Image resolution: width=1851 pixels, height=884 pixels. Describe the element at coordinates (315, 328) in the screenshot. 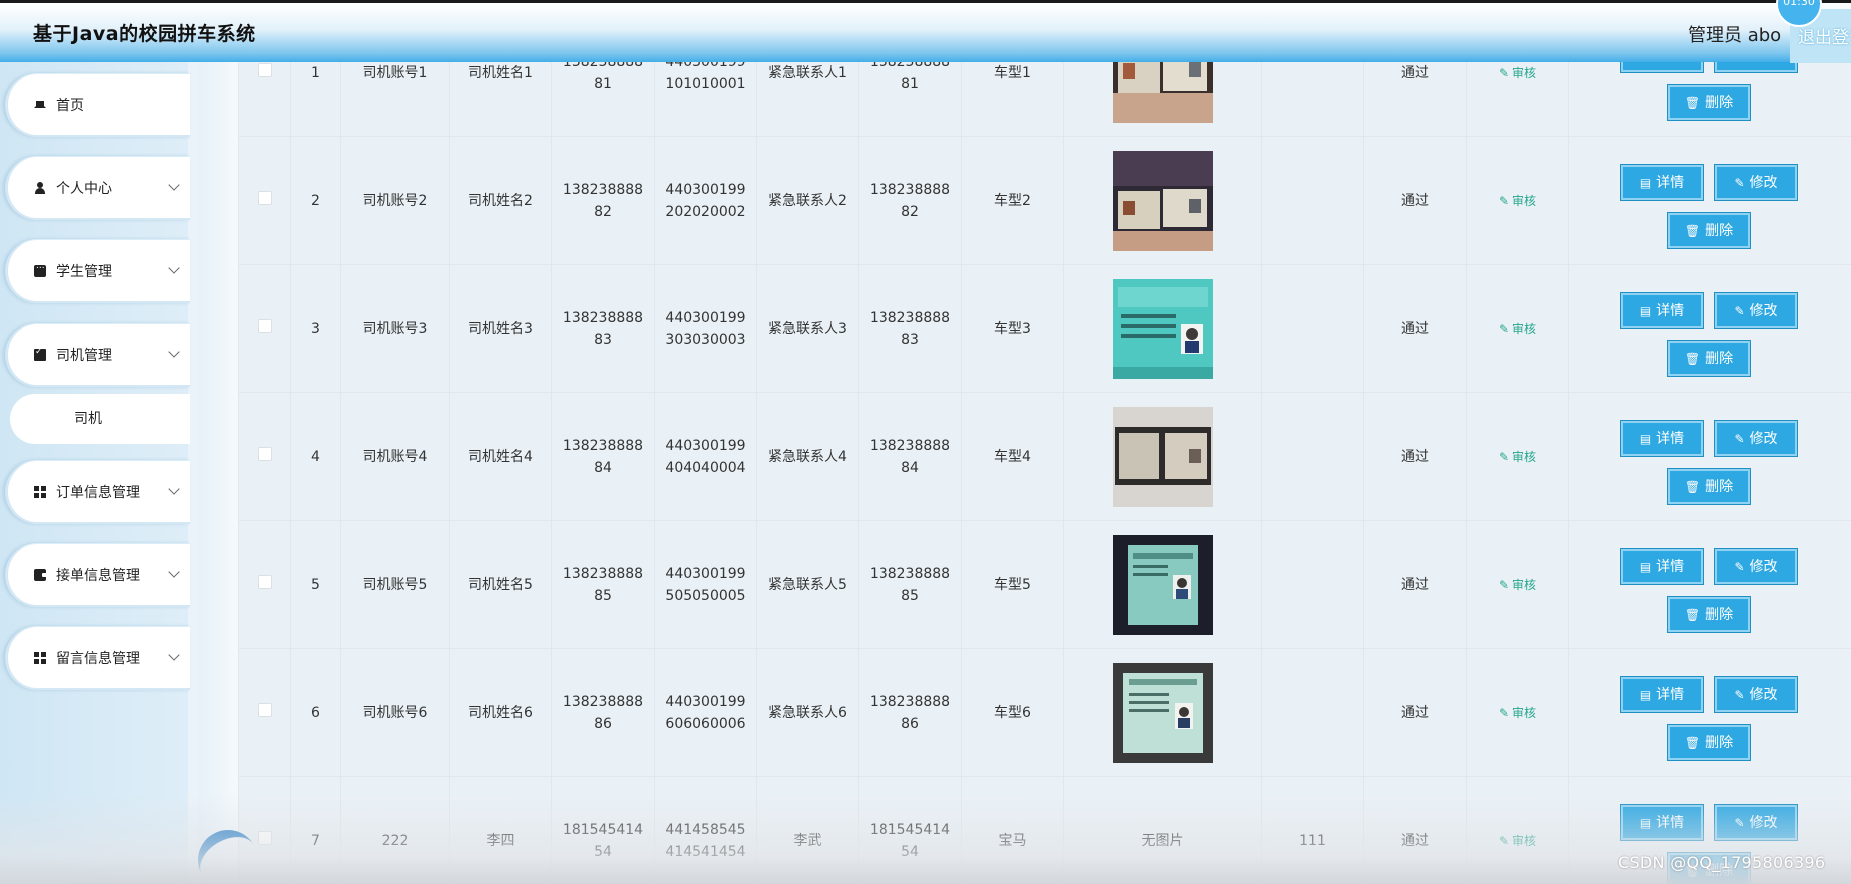

I see `row-index: 3` at that location.